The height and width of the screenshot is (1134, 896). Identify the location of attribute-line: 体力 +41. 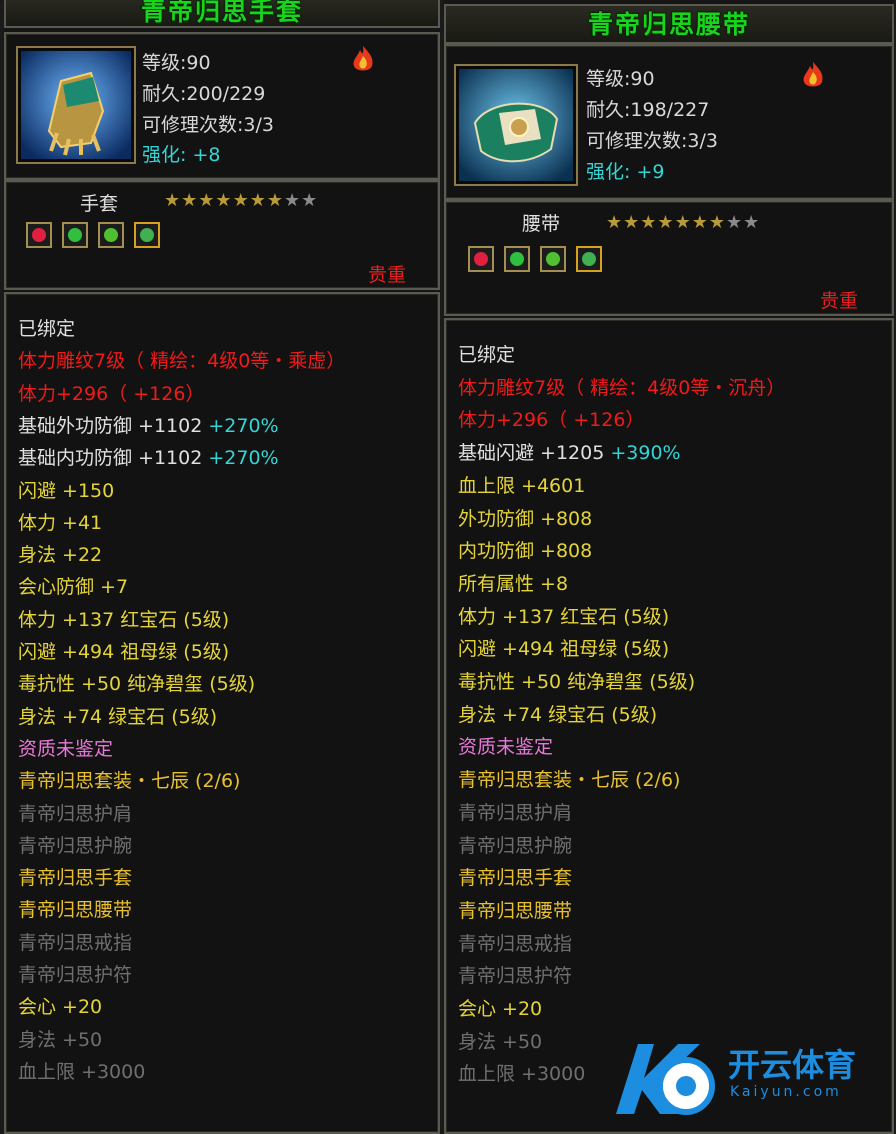
(60, 521).